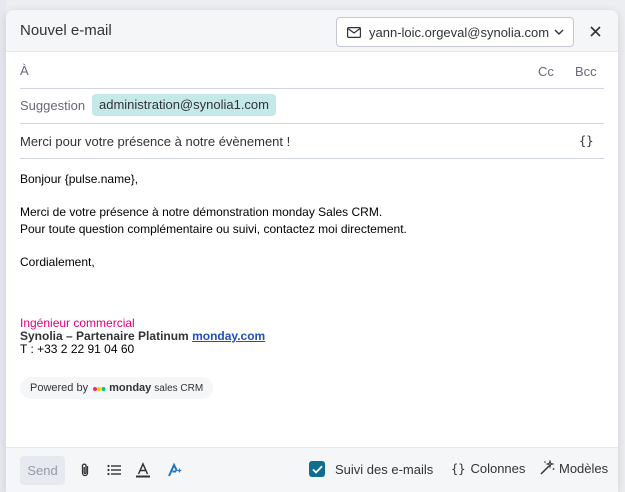 The image size is (625, 492). What do you see at coordinates (354, 32) in the screenshot?
I see `mail-icon` at bounding box center [354, 32].